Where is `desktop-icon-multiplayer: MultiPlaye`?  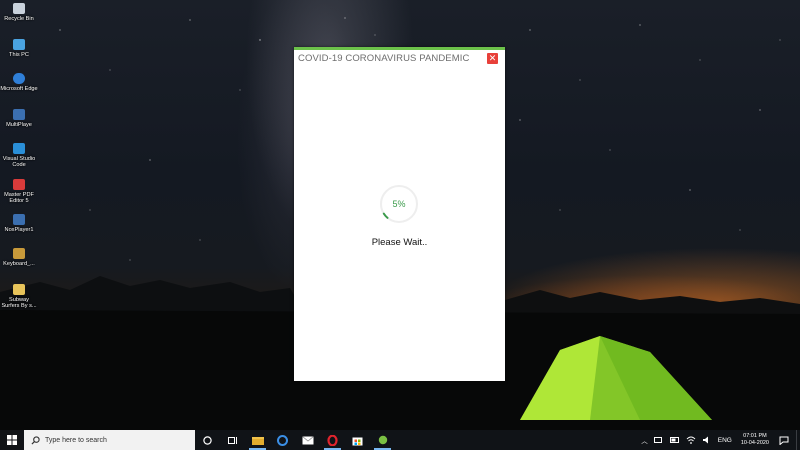
desktop-icon-multiplayer: MultiPlaye is located at coordinates (19, 118).